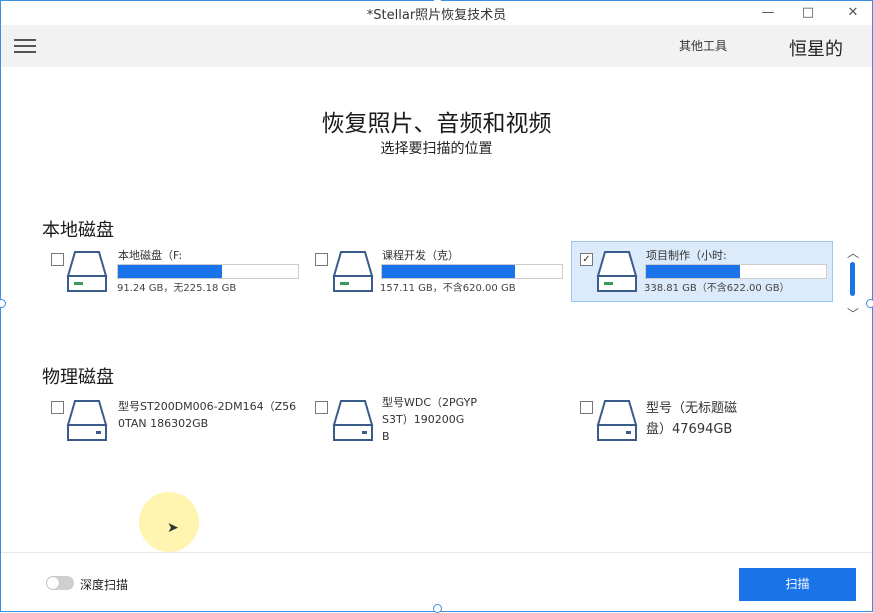  I want to click on physical-drive-label: 型号WDC（2PGYP S3T）190200G B, so click(429, 419).